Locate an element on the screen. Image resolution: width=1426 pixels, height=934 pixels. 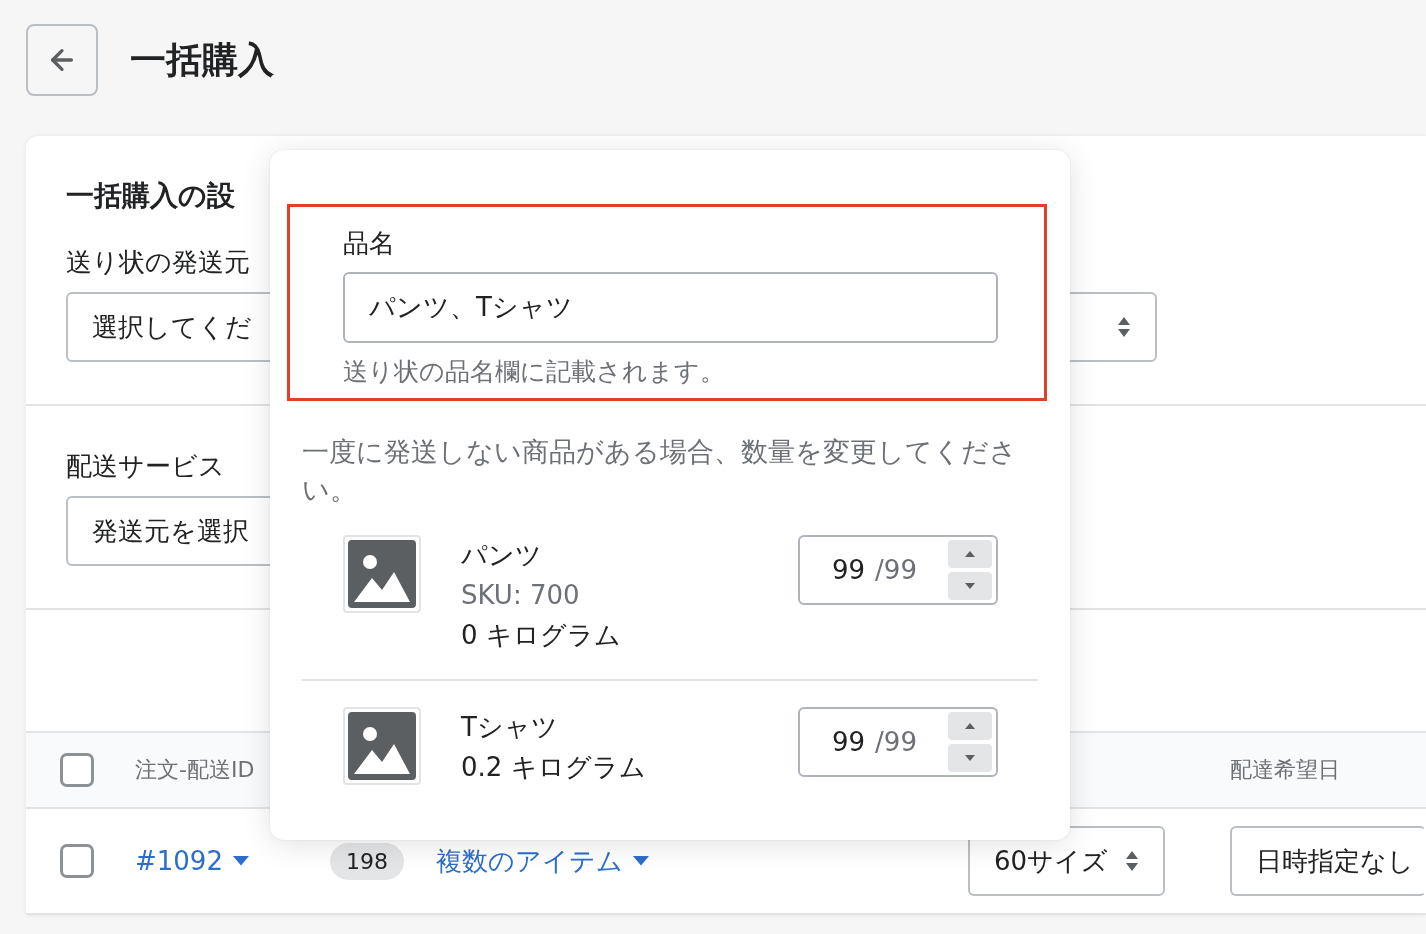
size-select: 60サイズ is located at coordinates (1066, 861).